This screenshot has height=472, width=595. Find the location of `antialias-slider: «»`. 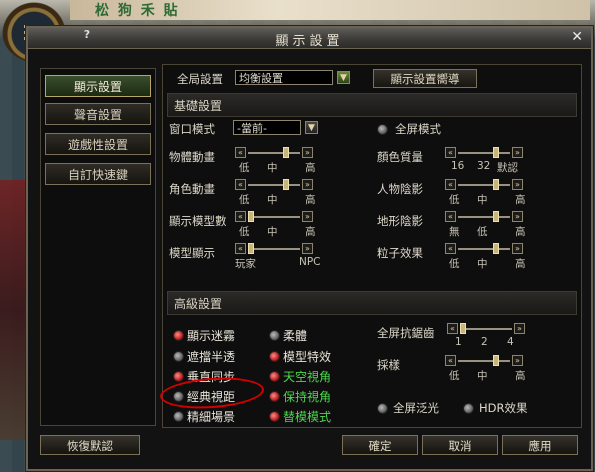

antialias-slider: «» is located at coordinates (486, 329).